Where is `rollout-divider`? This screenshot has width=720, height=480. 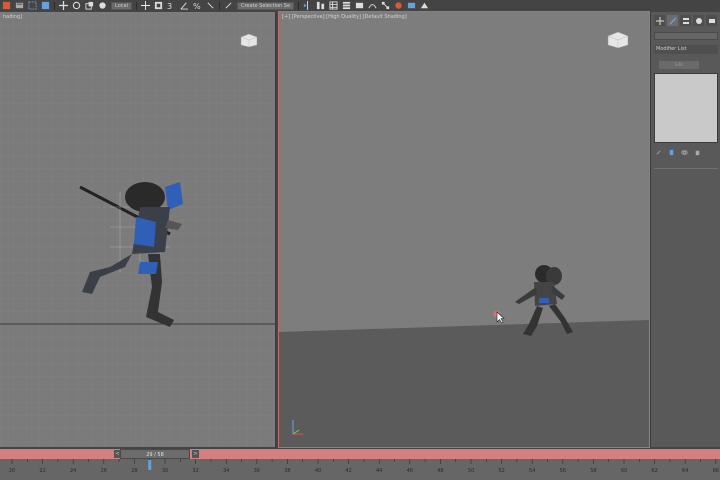
rollout-divider is located at coordinates (686, 169).